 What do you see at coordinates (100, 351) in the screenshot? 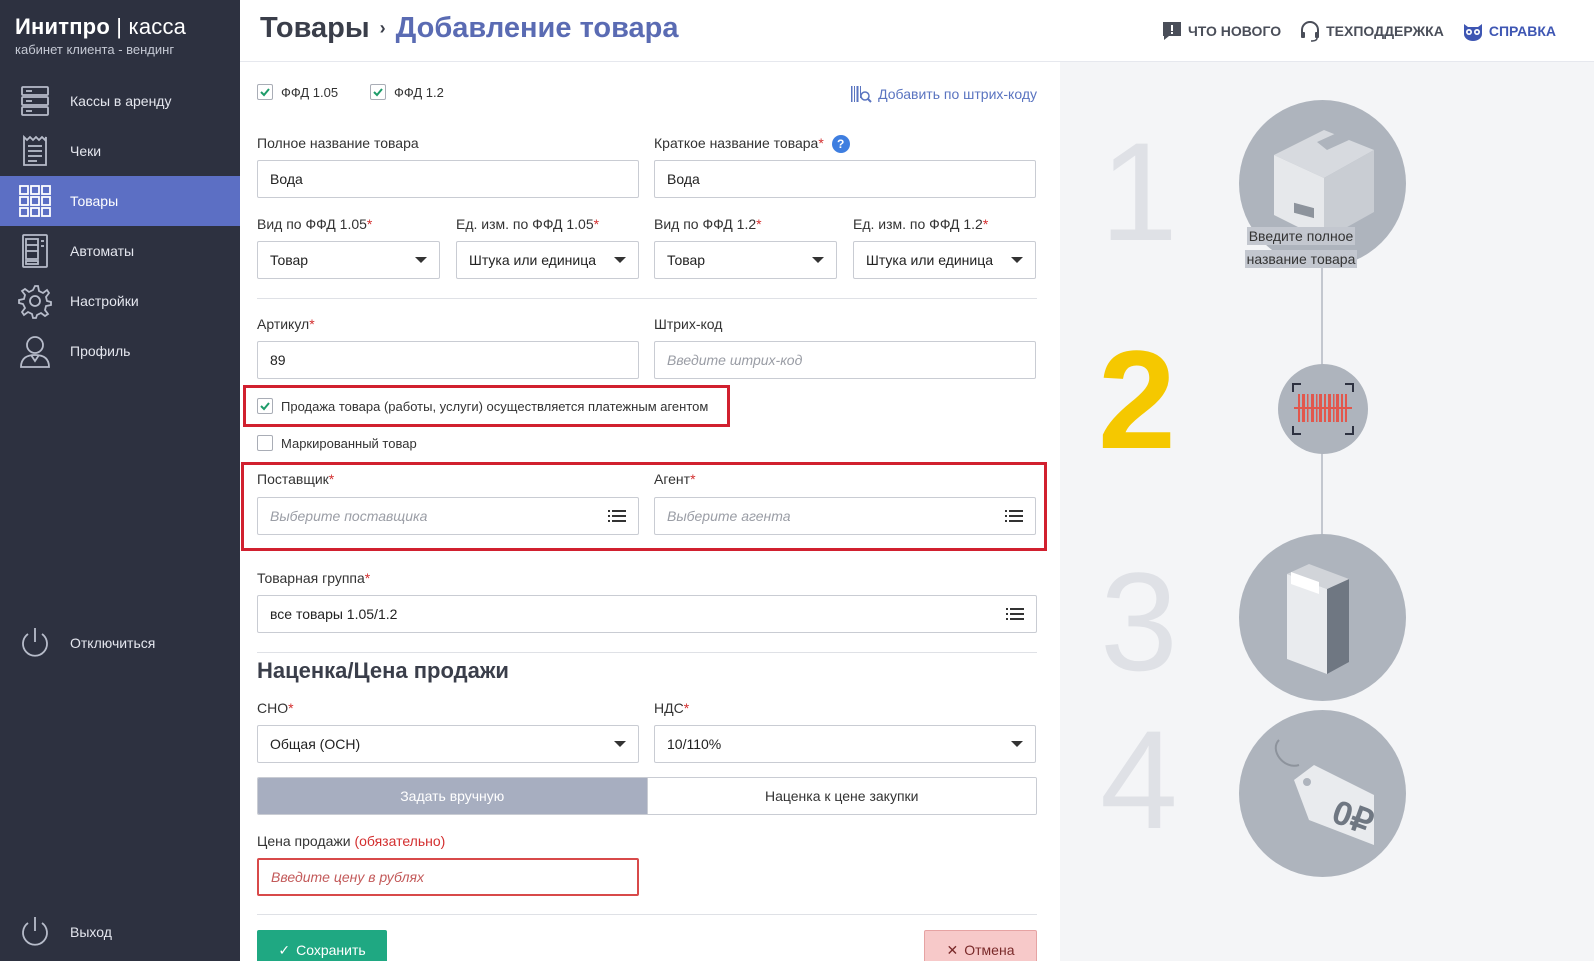
I see `sidebar-item-label: Профиль` at bounding box center [100, 351].